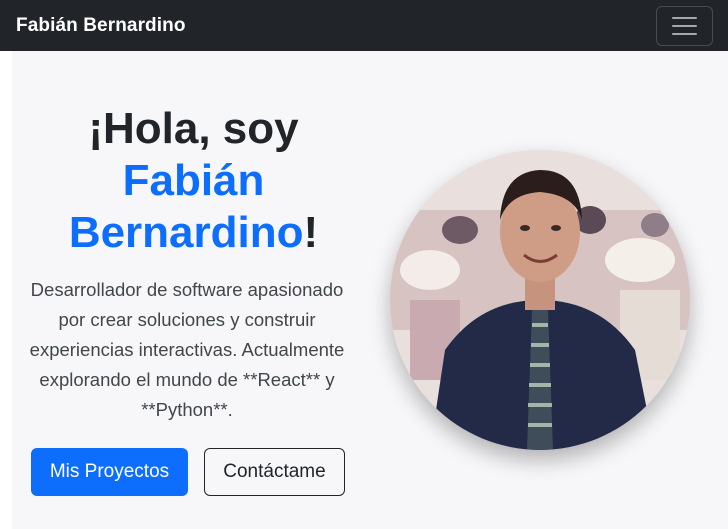 This screenshot has height=529, width=728. Describe the element at coordinates (274, 472) in the screenshot. I see `contact-button: Contáctame` at that location.